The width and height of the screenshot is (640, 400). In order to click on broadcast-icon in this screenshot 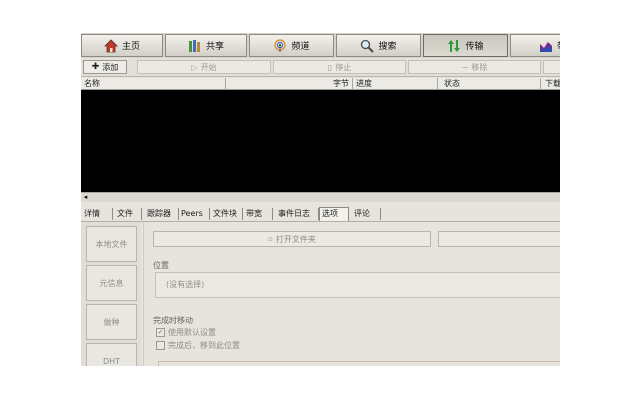, I will do `click(280, 45)`.